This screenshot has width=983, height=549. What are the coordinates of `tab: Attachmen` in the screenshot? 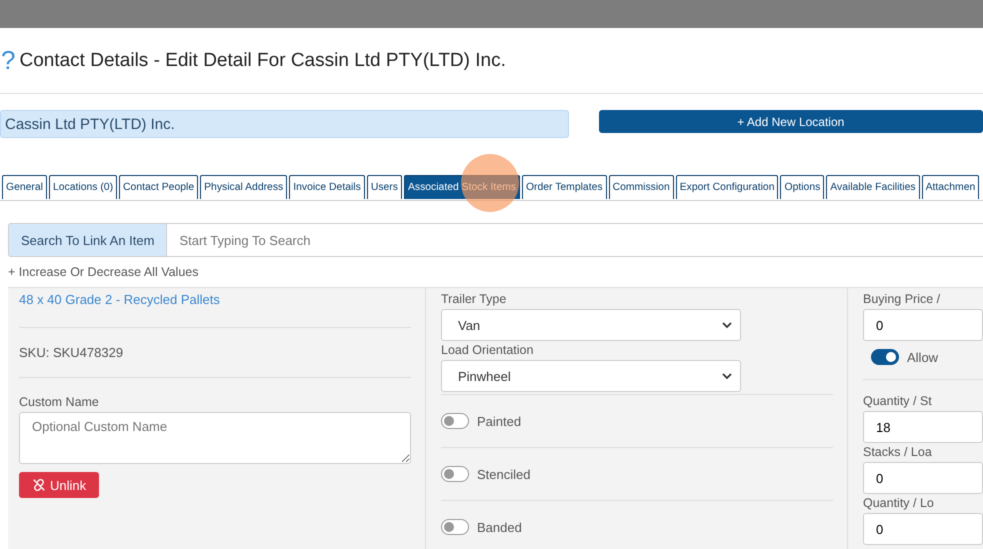 It's located at (951, 187).